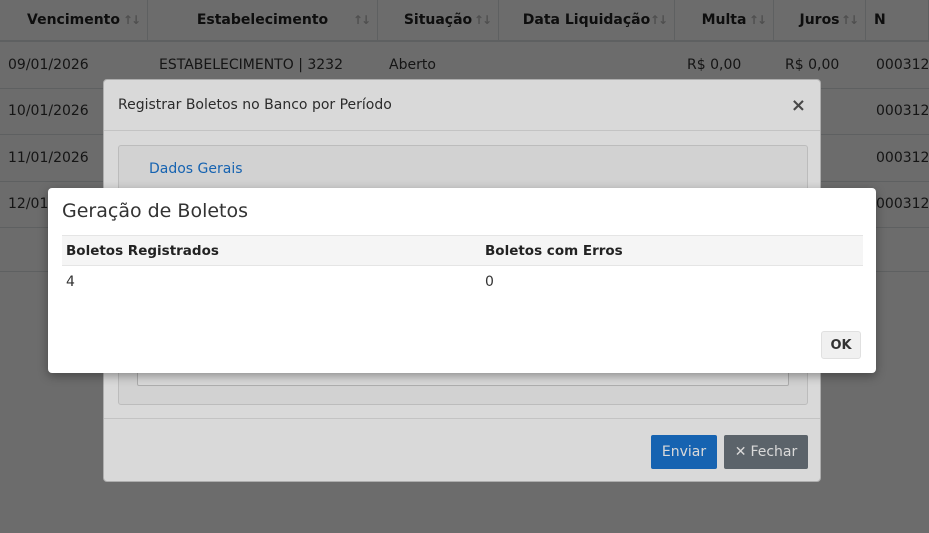 This screenshot has height=533, width=929. I want to click on header-boletos-registrados: Boletos Registrados, so click(142, 250).